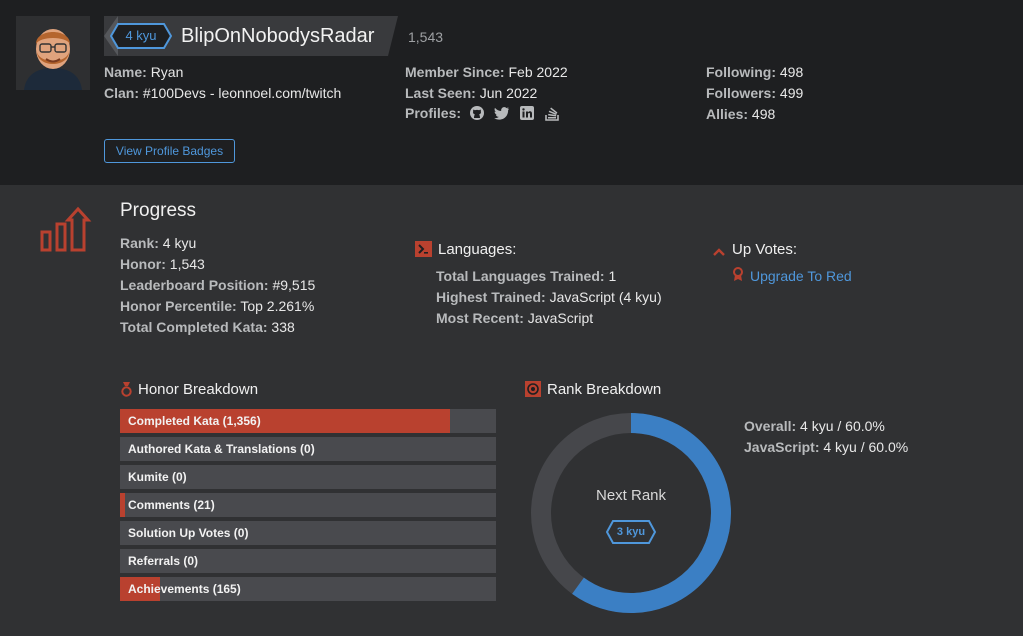 The height and width of the screenshot is (636, 1023). Describe the element at coordinates (194, 327) in the screenshot. I see `kata-label: Total Completed Kata:` at that location.